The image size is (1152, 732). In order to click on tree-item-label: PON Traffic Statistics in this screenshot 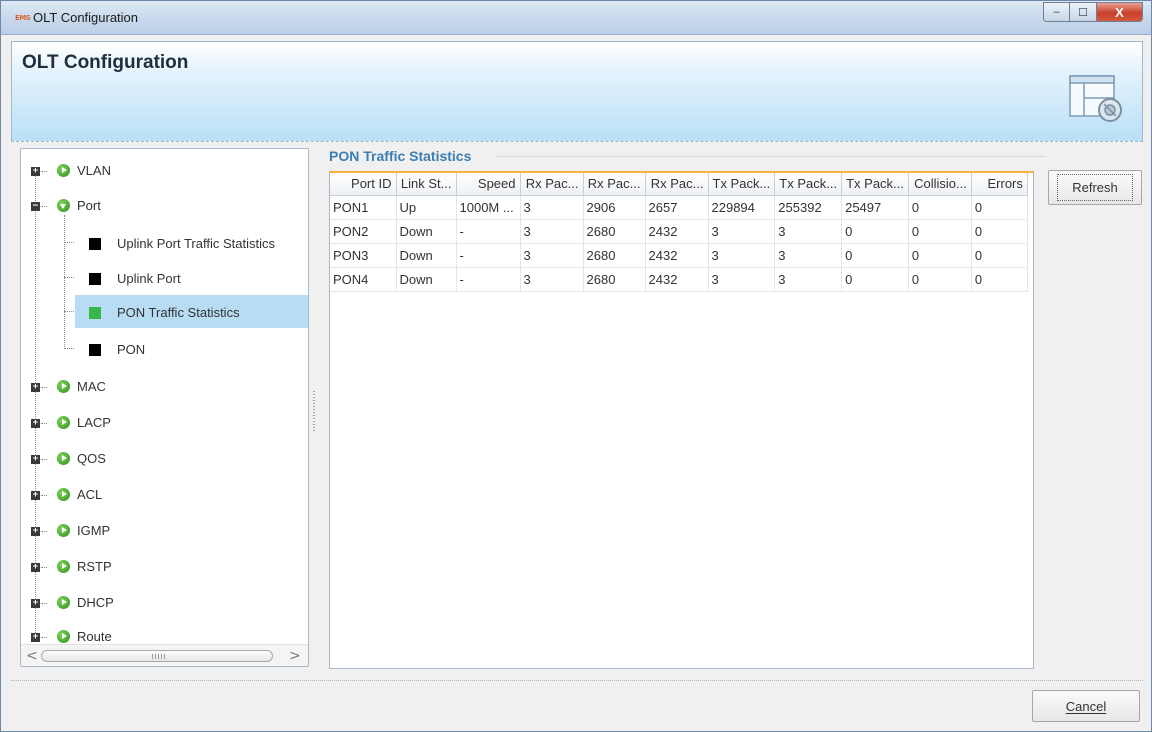, I will do `click(178, 312)`.